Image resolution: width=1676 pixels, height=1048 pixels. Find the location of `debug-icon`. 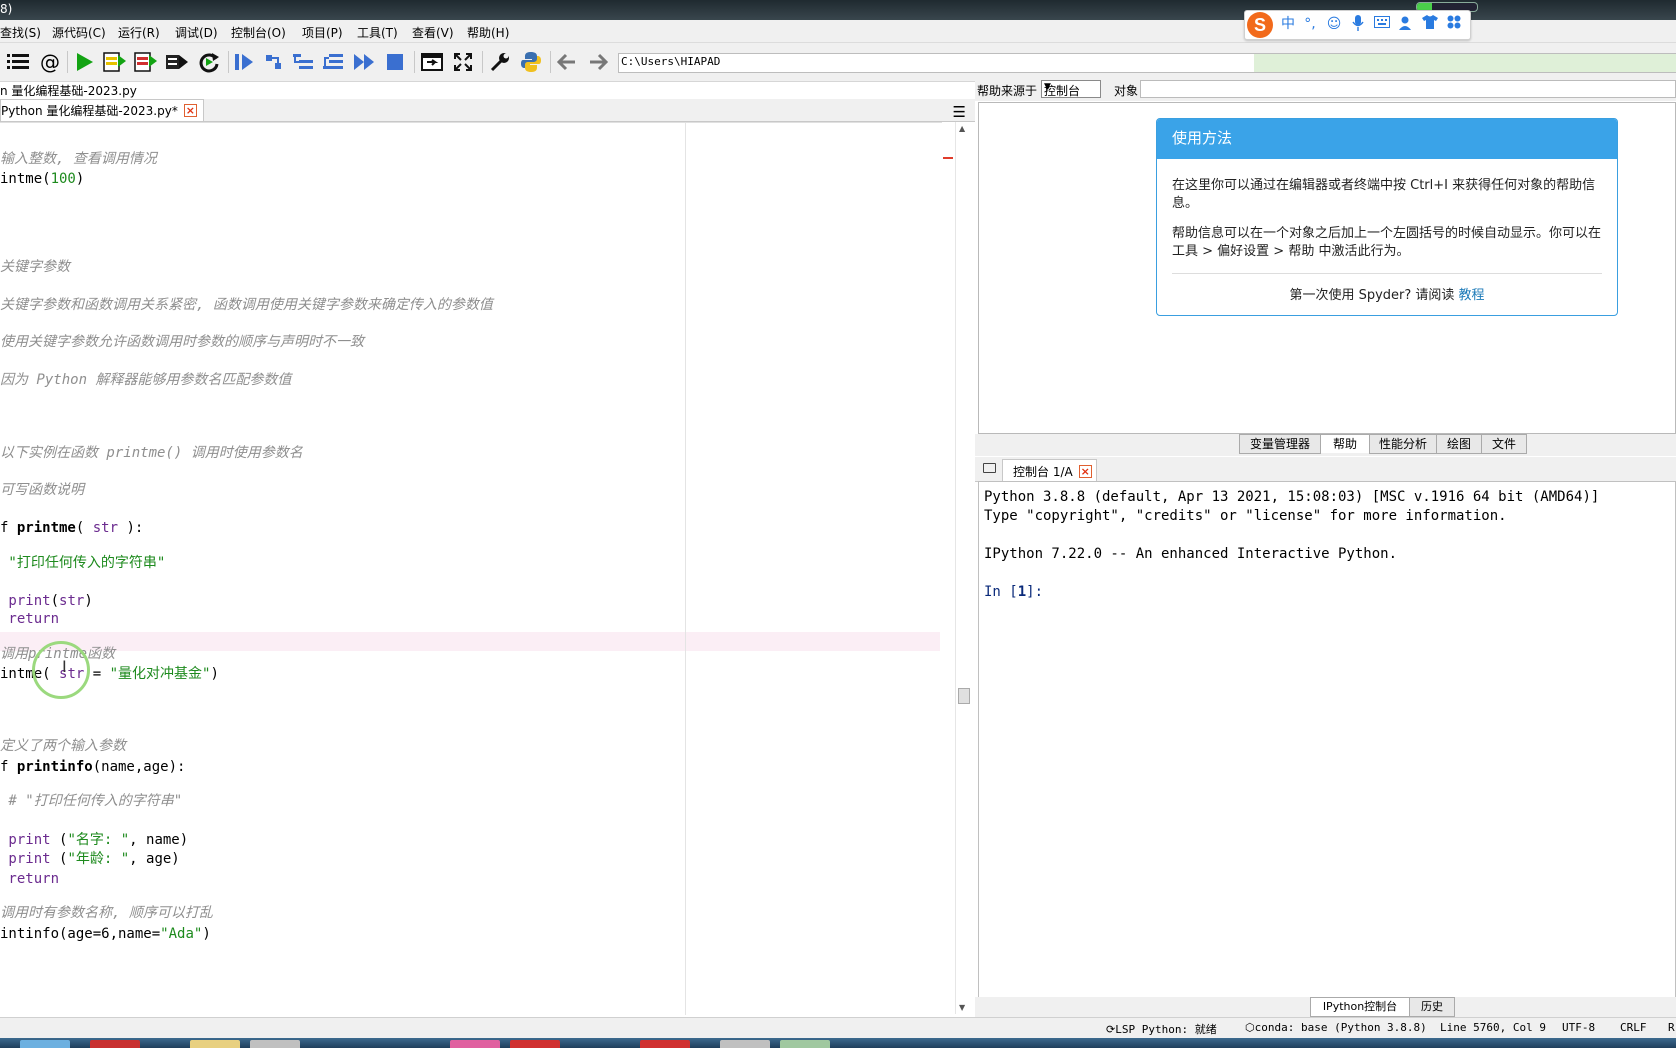

debug-icon is located at coordinates (244, 62).